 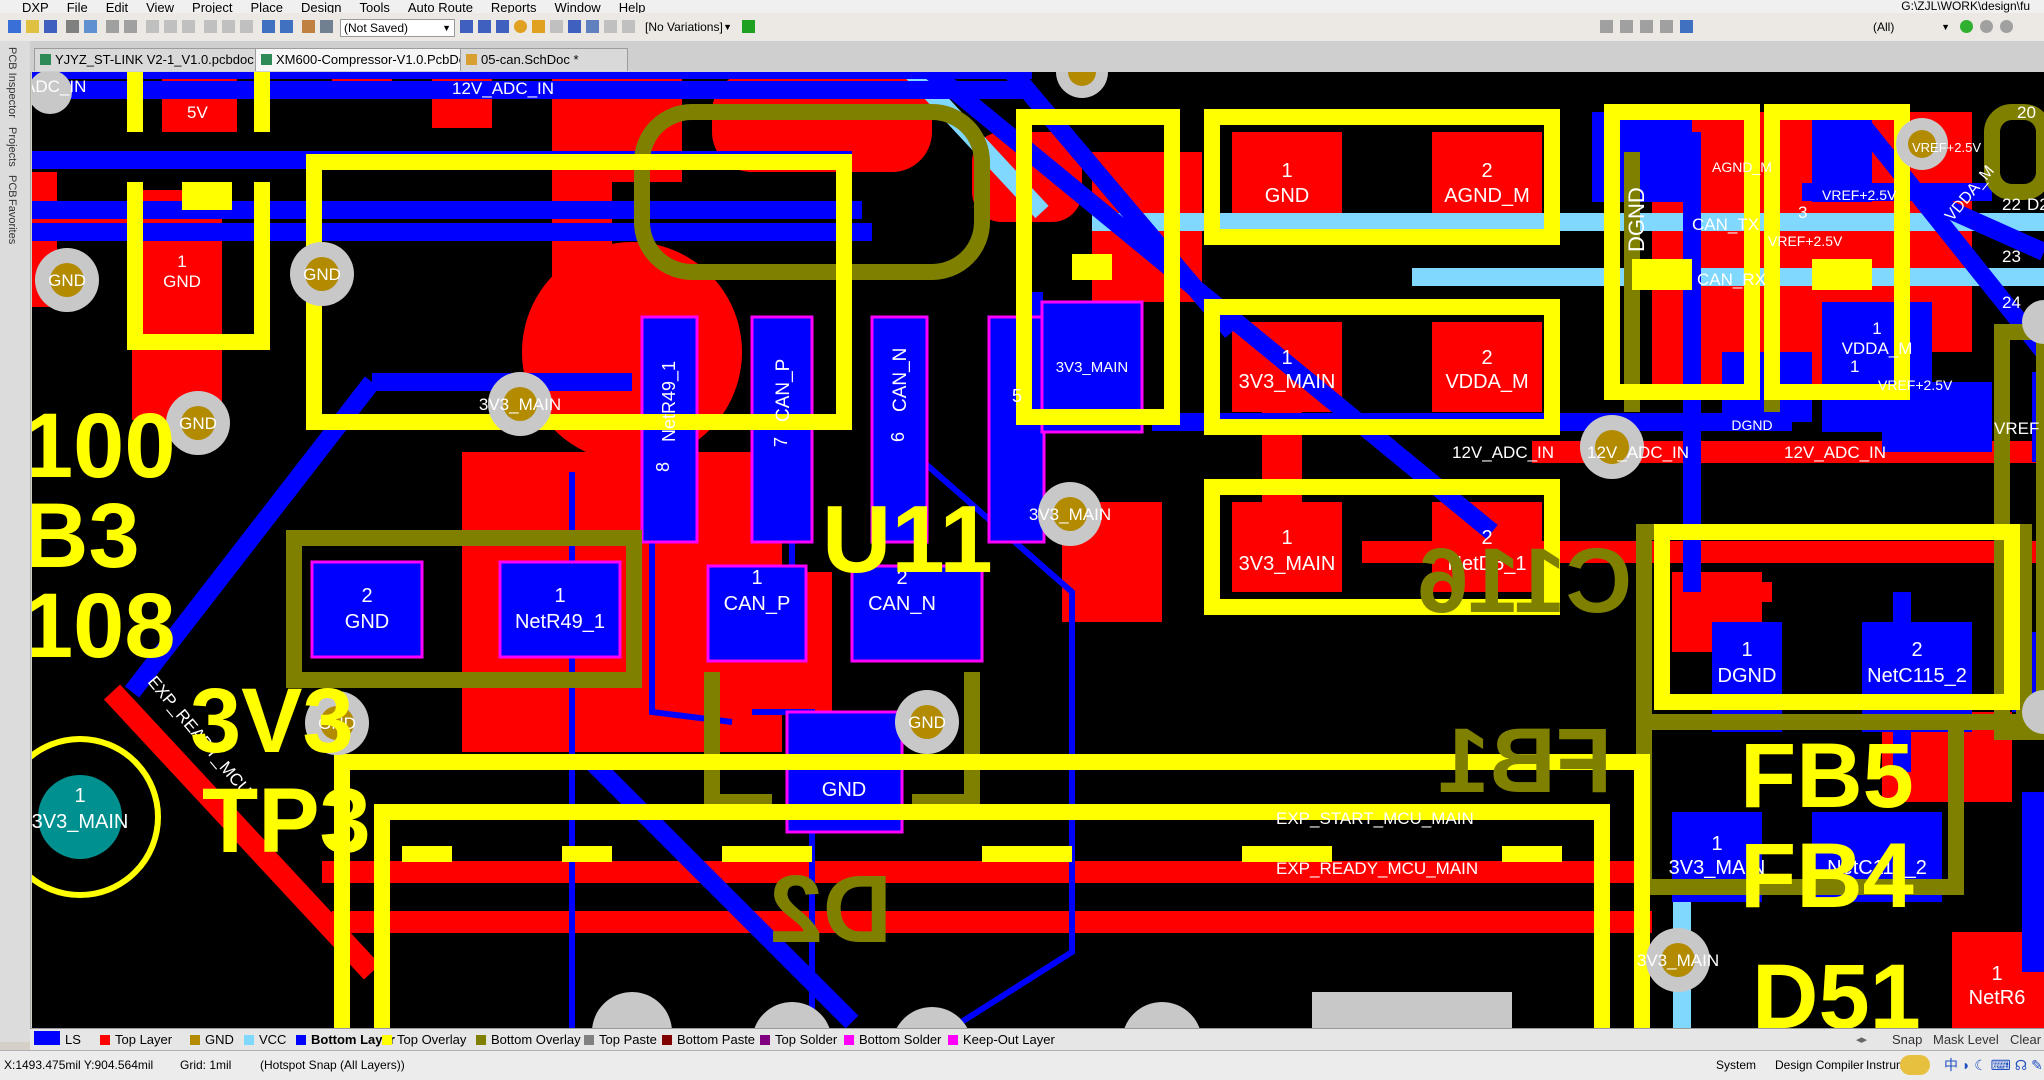 What do you see at coordinates (160, 7) in the screenshot?
I see `menu-view: View` at bounding box center [160, 7].